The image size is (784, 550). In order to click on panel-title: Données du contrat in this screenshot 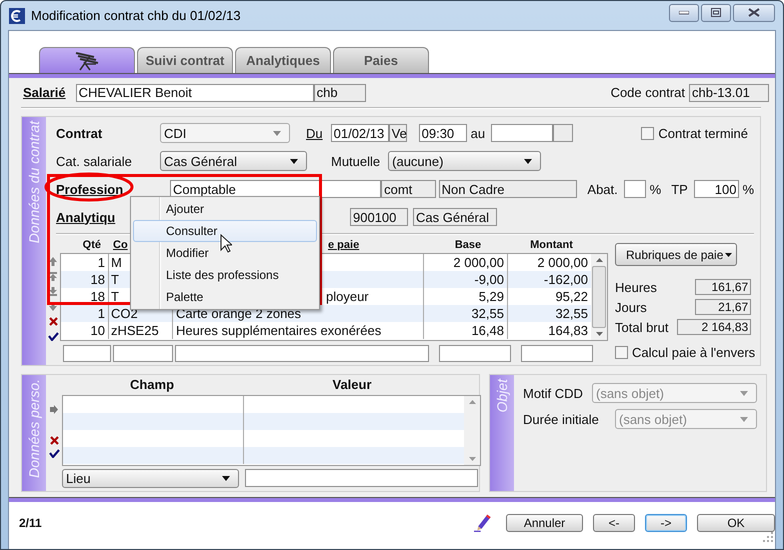, I will do `click(34, 182)`.